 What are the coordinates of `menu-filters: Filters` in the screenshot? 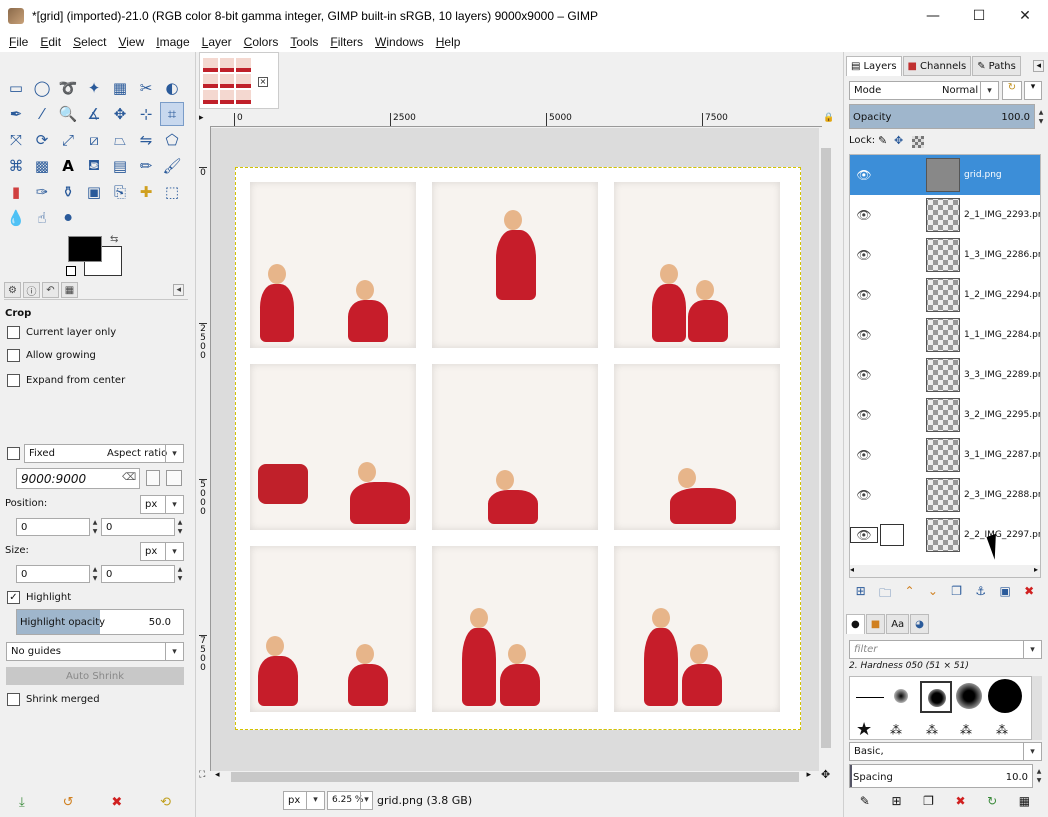 It's located at (346, 42).